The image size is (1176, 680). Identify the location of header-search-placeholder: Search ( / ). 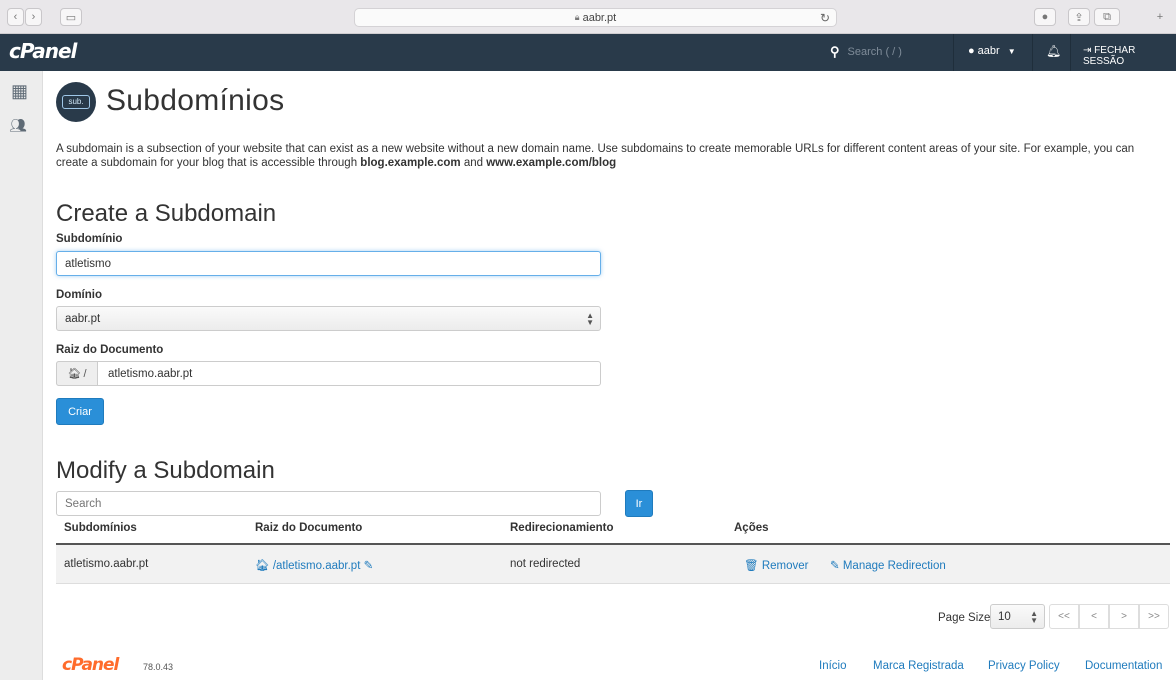
(874, 52).